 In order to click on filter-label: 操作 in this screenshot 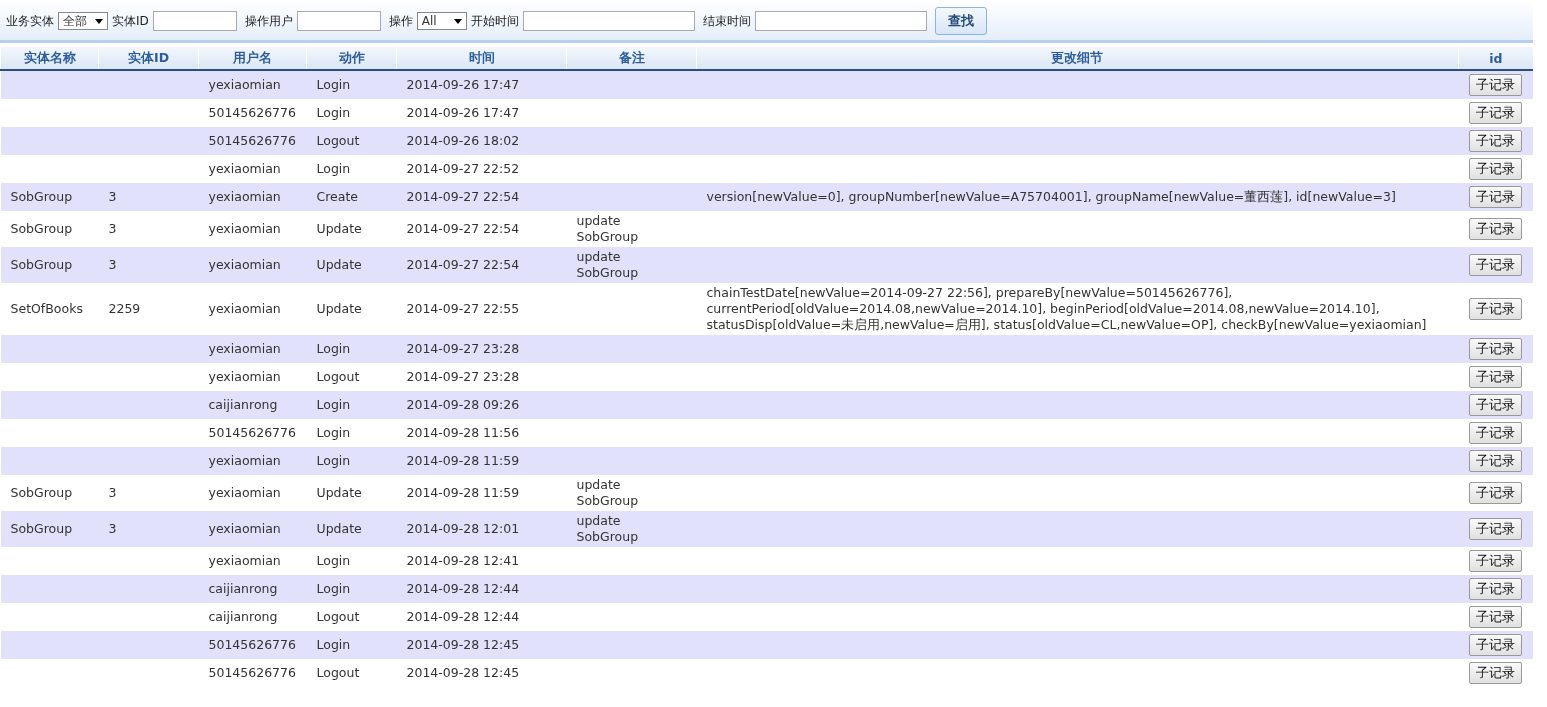, I will do `click(400, 21)`.